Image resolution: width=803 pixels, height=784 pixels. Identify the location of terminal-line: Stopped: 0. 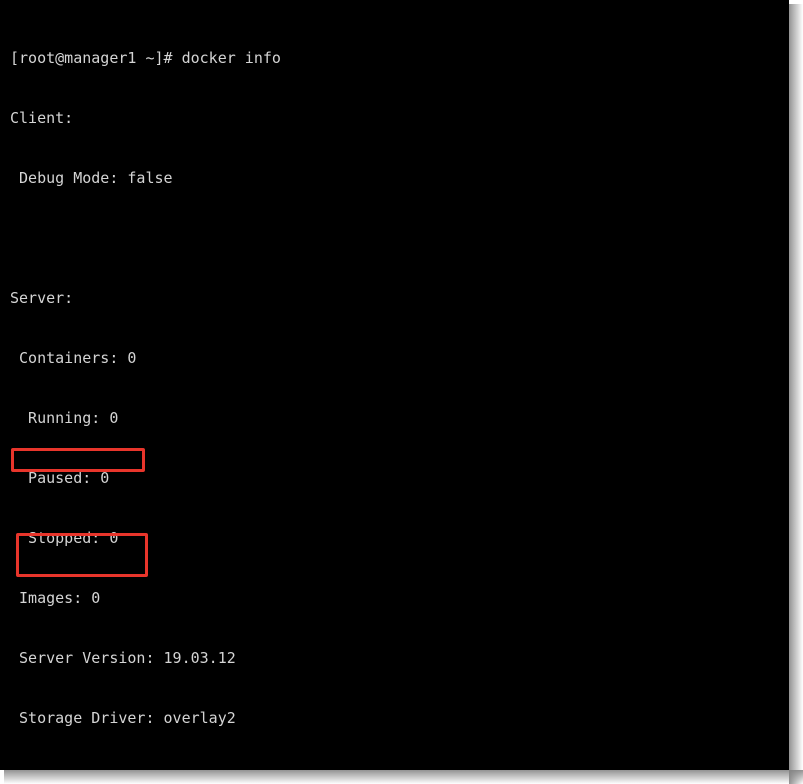
(64, 538).